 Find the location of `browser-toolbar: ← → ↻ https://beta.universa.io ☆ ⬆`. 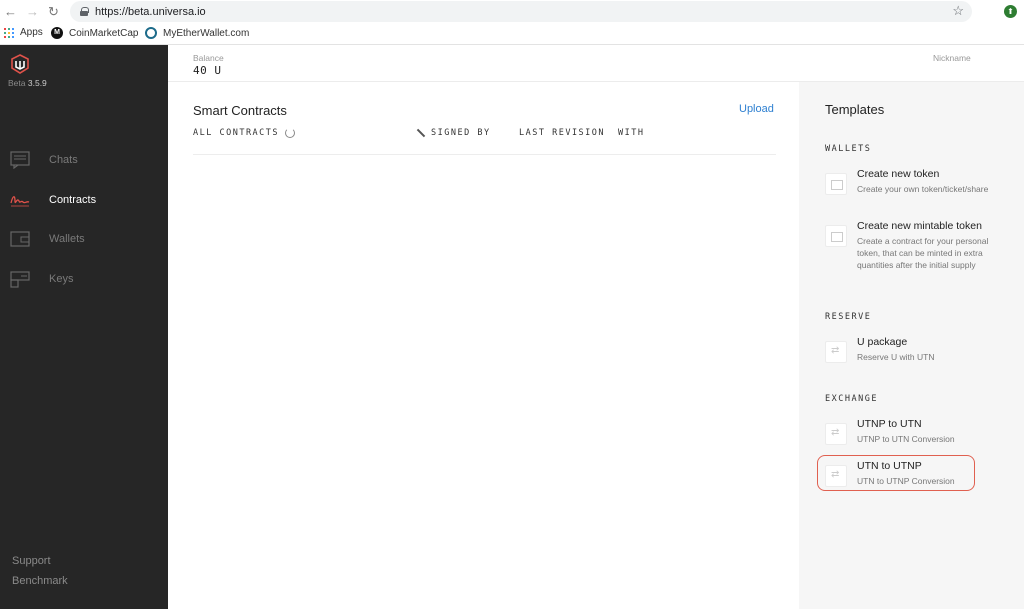

browser-toolbar: ← → ↻ https://beta.universa.io ☆ ⬆ is located at coordinates (512, 12).